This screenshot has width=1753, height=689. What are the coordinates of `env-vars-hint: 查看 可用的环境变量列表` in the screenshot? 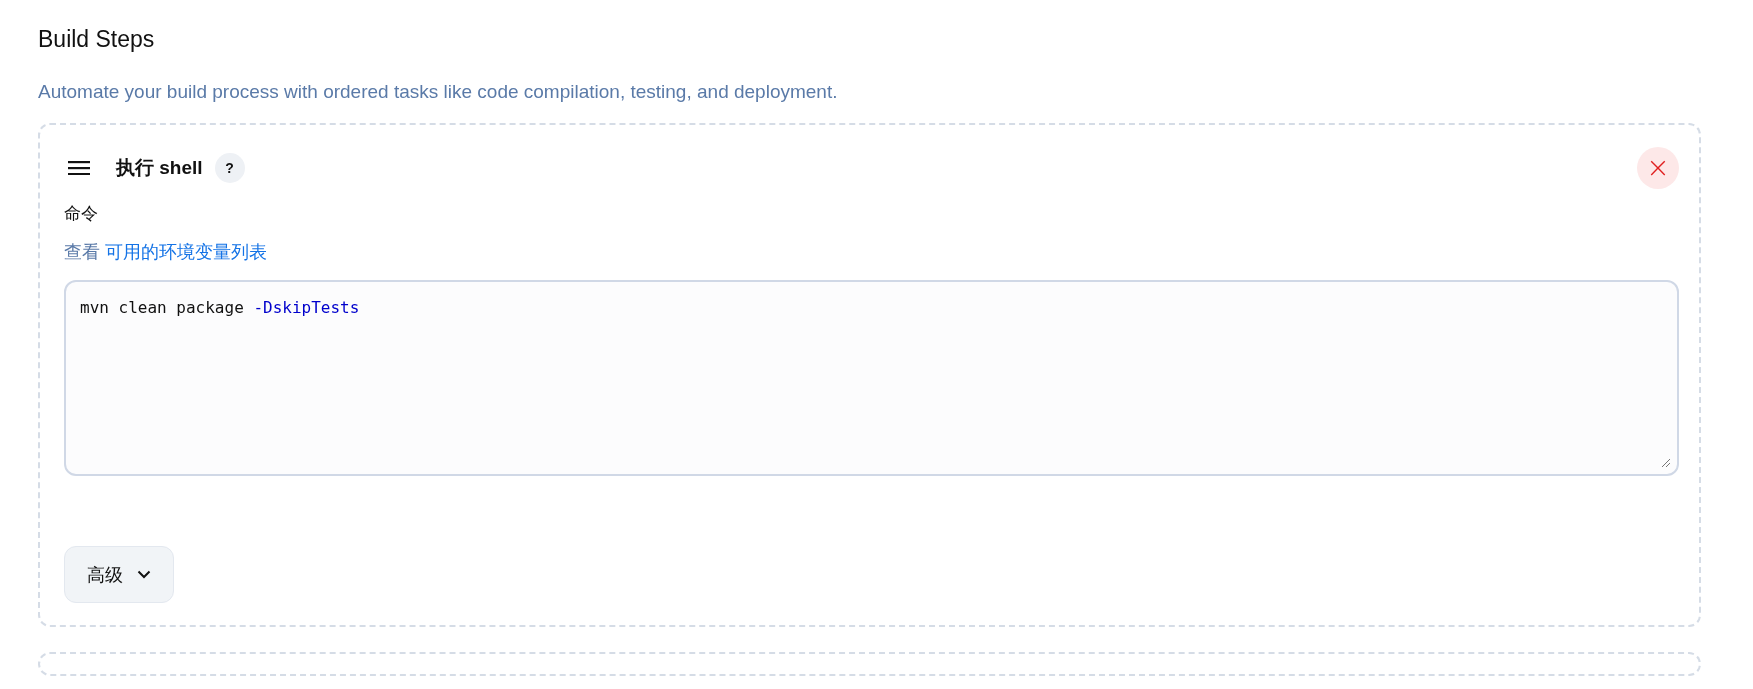 It's located at (165, 252).